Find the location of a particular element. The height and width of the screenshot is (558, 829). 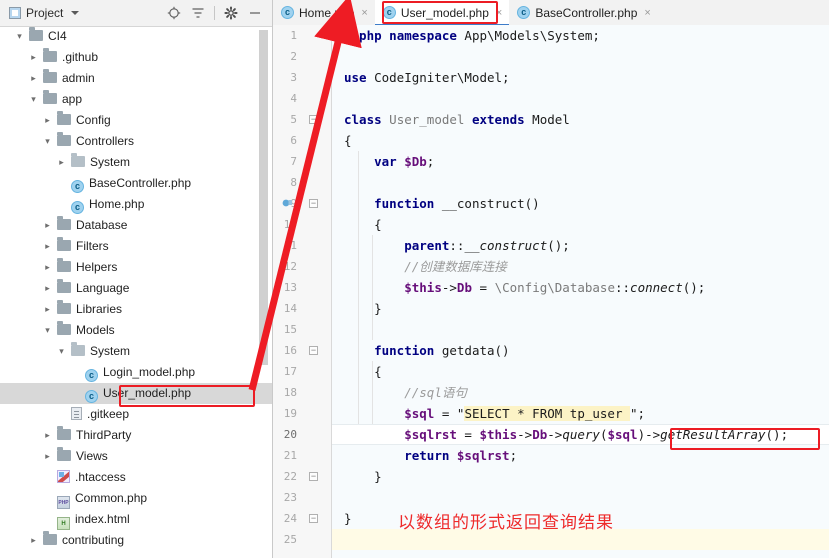

tree-item-github: ▸ .github is located at coordinates (136, 57).